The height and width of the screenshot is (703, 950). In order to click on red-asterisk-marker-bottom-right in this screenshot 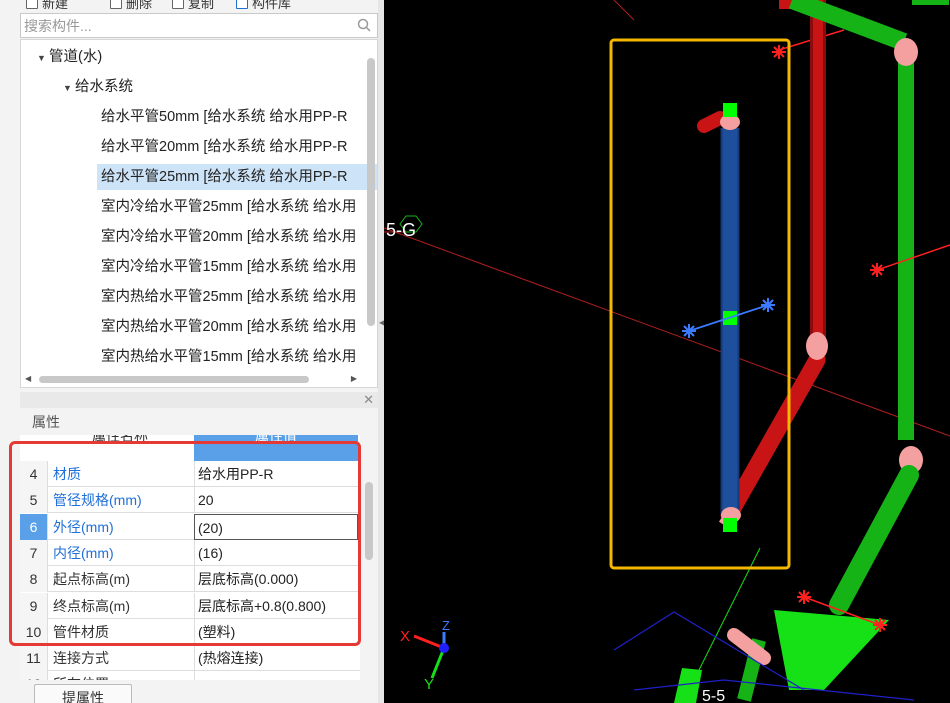, I will do `click(880, 625)`.